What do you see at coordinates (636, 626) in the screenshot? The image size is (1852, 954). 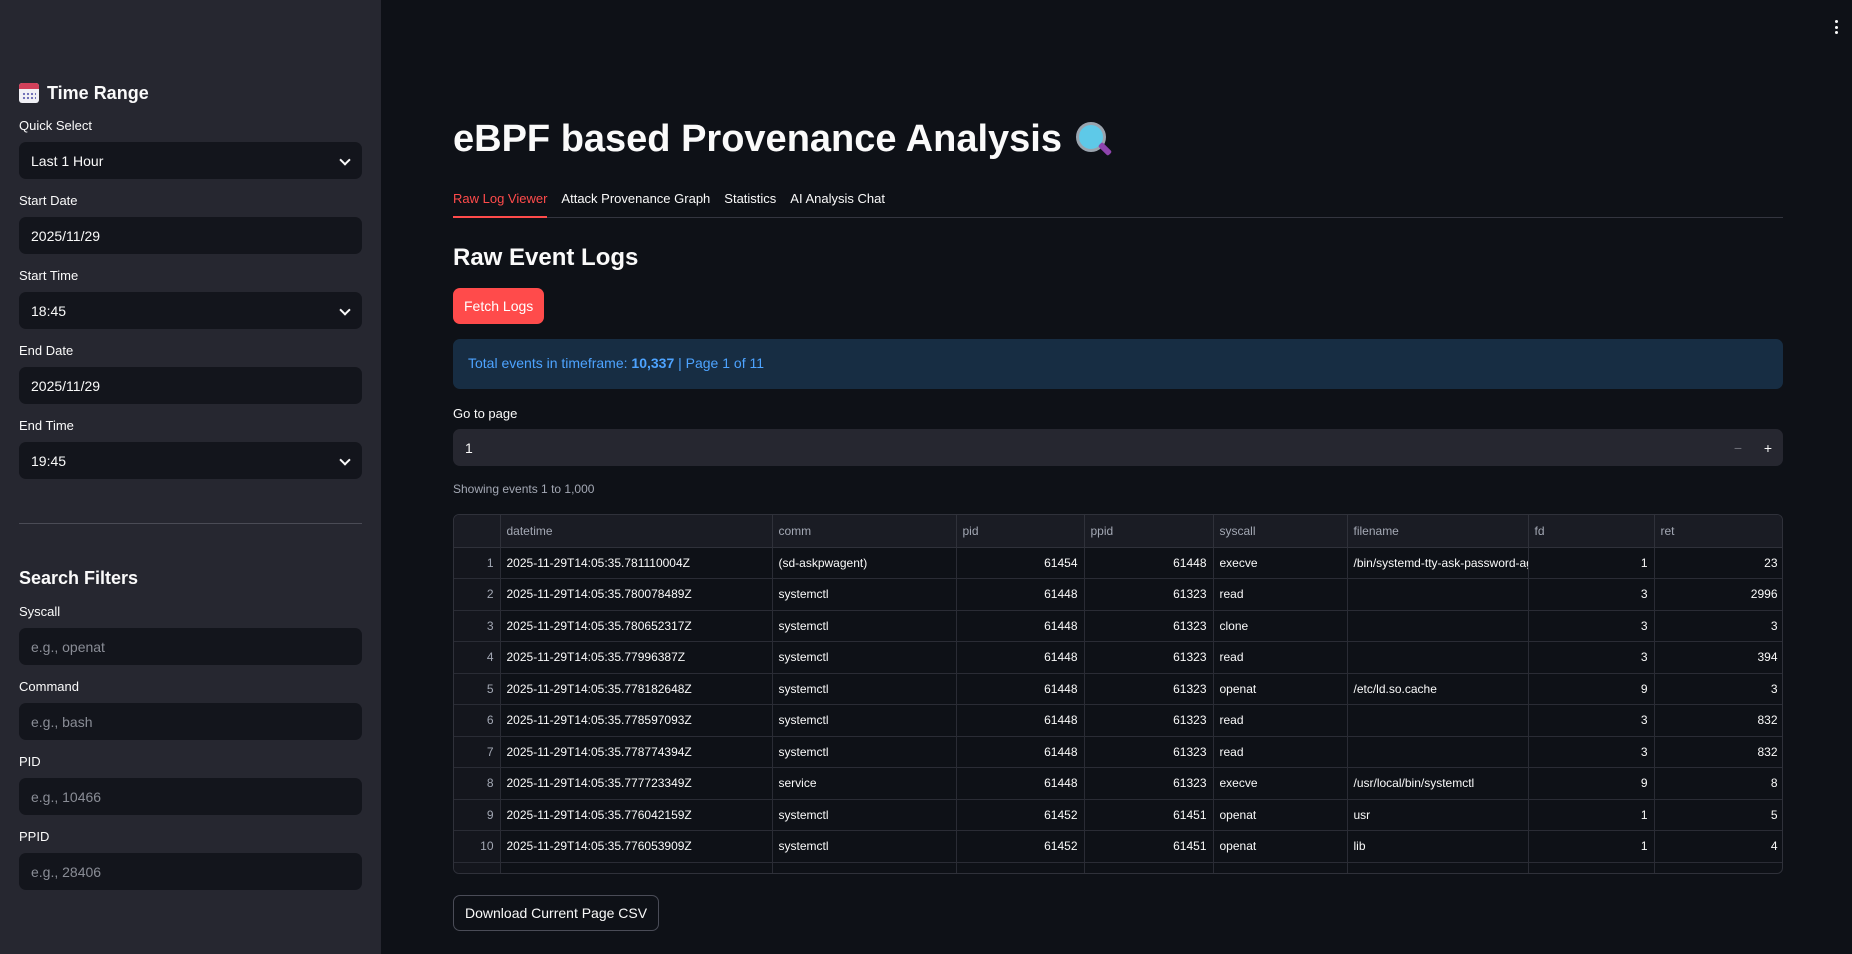 I see `table-cell: 2025-11-29T14:05:35.780652317Z` at bounding box center [636, 626].